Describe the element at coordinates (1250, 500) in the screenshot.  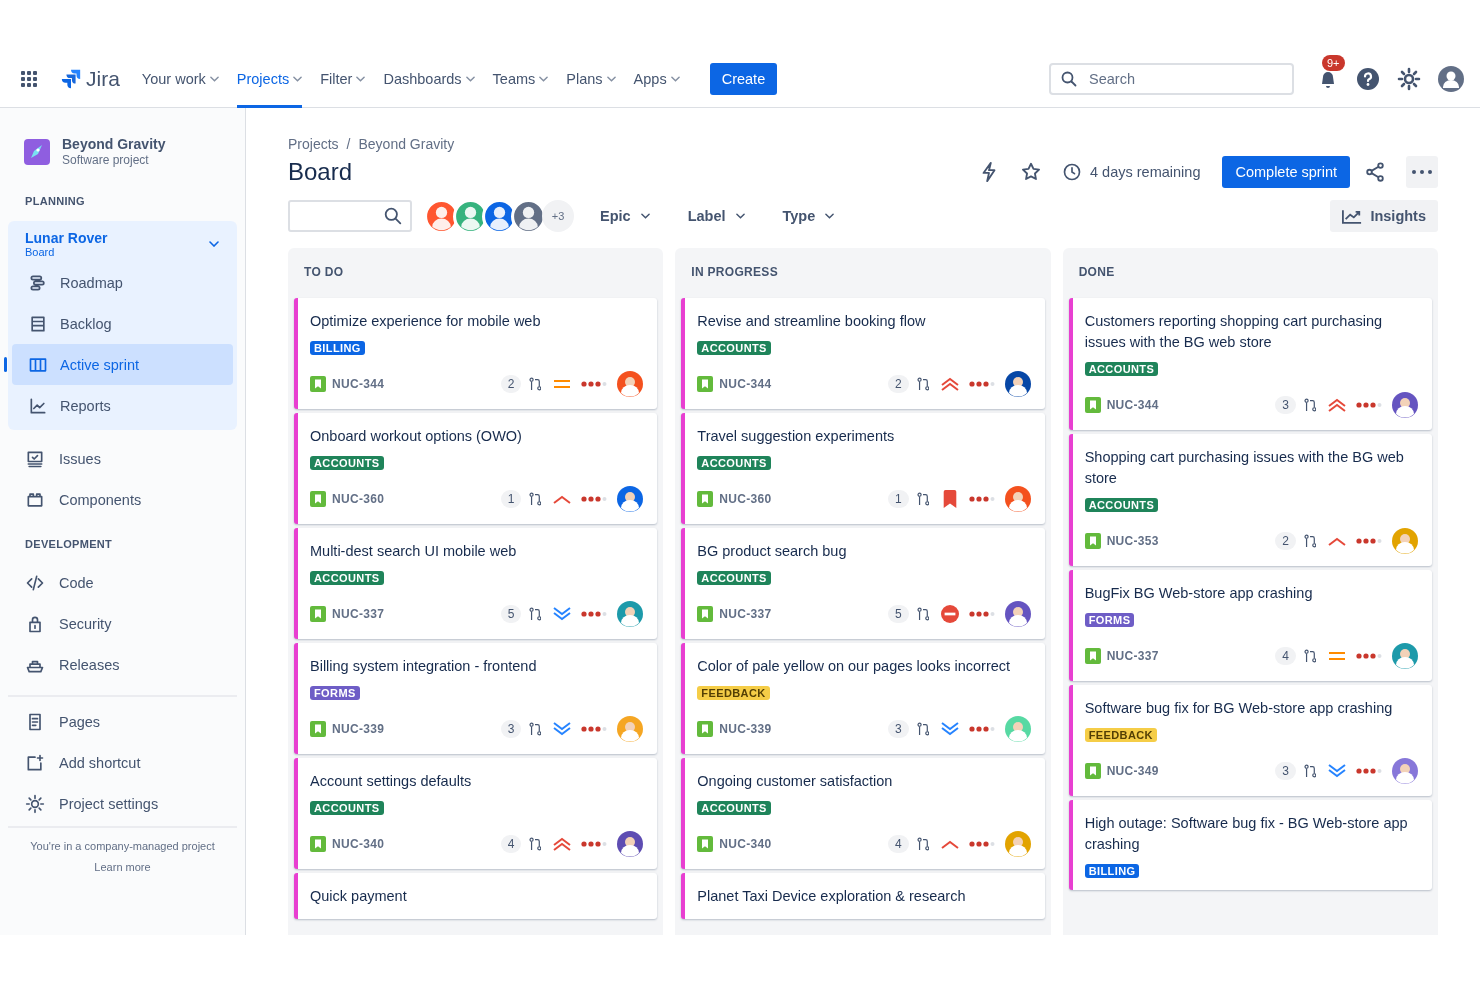
I see `issue-card: Shopping cart purchasing issues with the BG web store ACCOUNTS NUC-353 2` at that location.